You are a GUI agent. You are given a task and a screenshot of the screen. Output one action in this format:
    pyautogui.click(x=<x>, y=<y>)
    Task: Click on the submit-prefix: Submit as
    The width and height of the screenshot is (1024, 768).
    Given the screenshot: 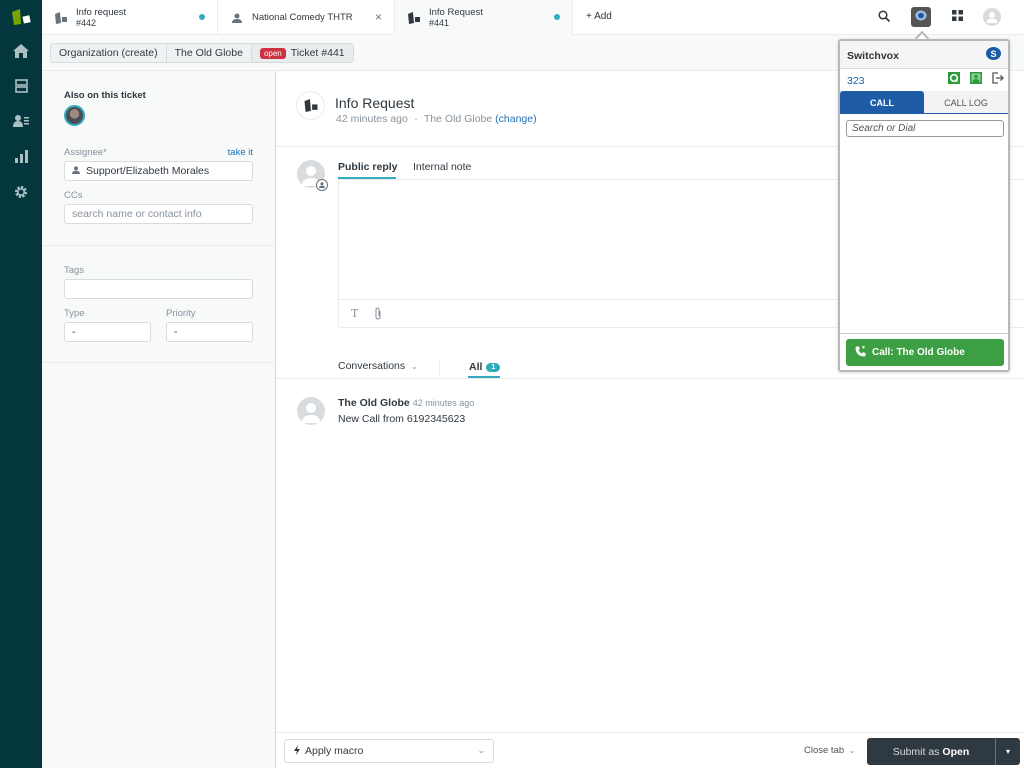 What is the action you would take?
    pyautogui.click(x=916, y=751)
    